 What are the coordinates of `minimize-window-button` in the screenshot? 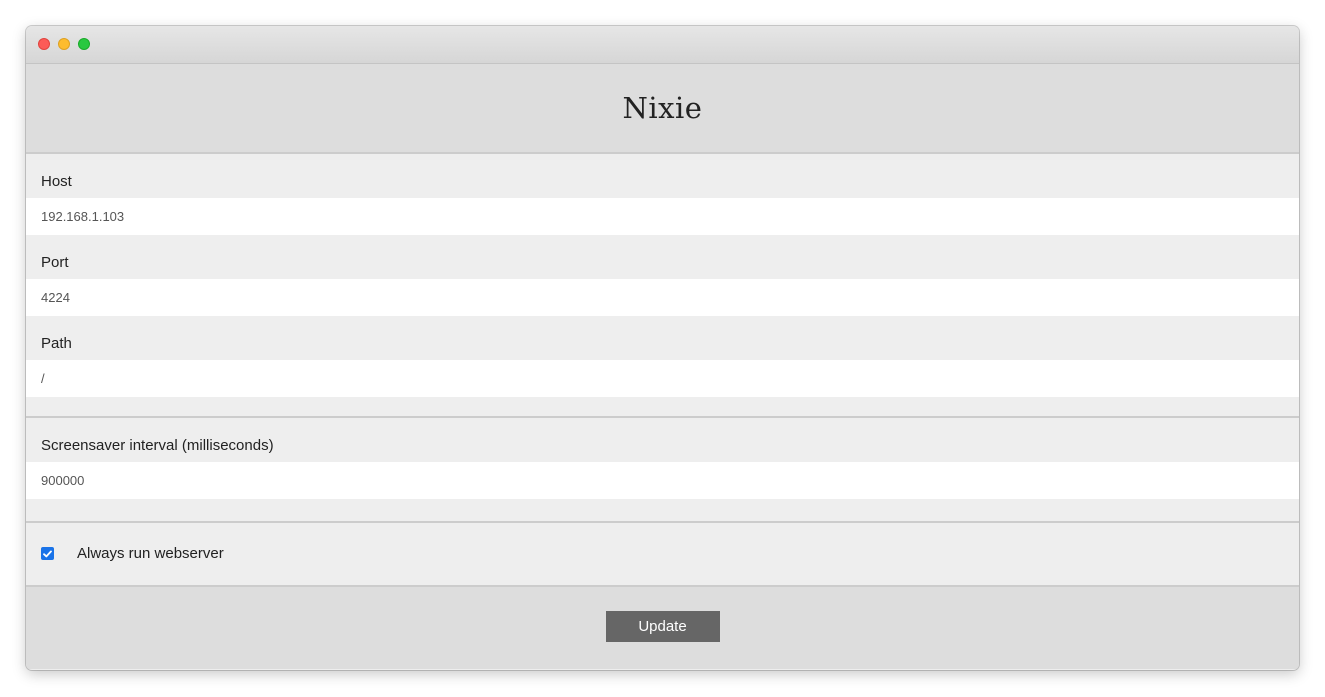 It's located at (64, 44).